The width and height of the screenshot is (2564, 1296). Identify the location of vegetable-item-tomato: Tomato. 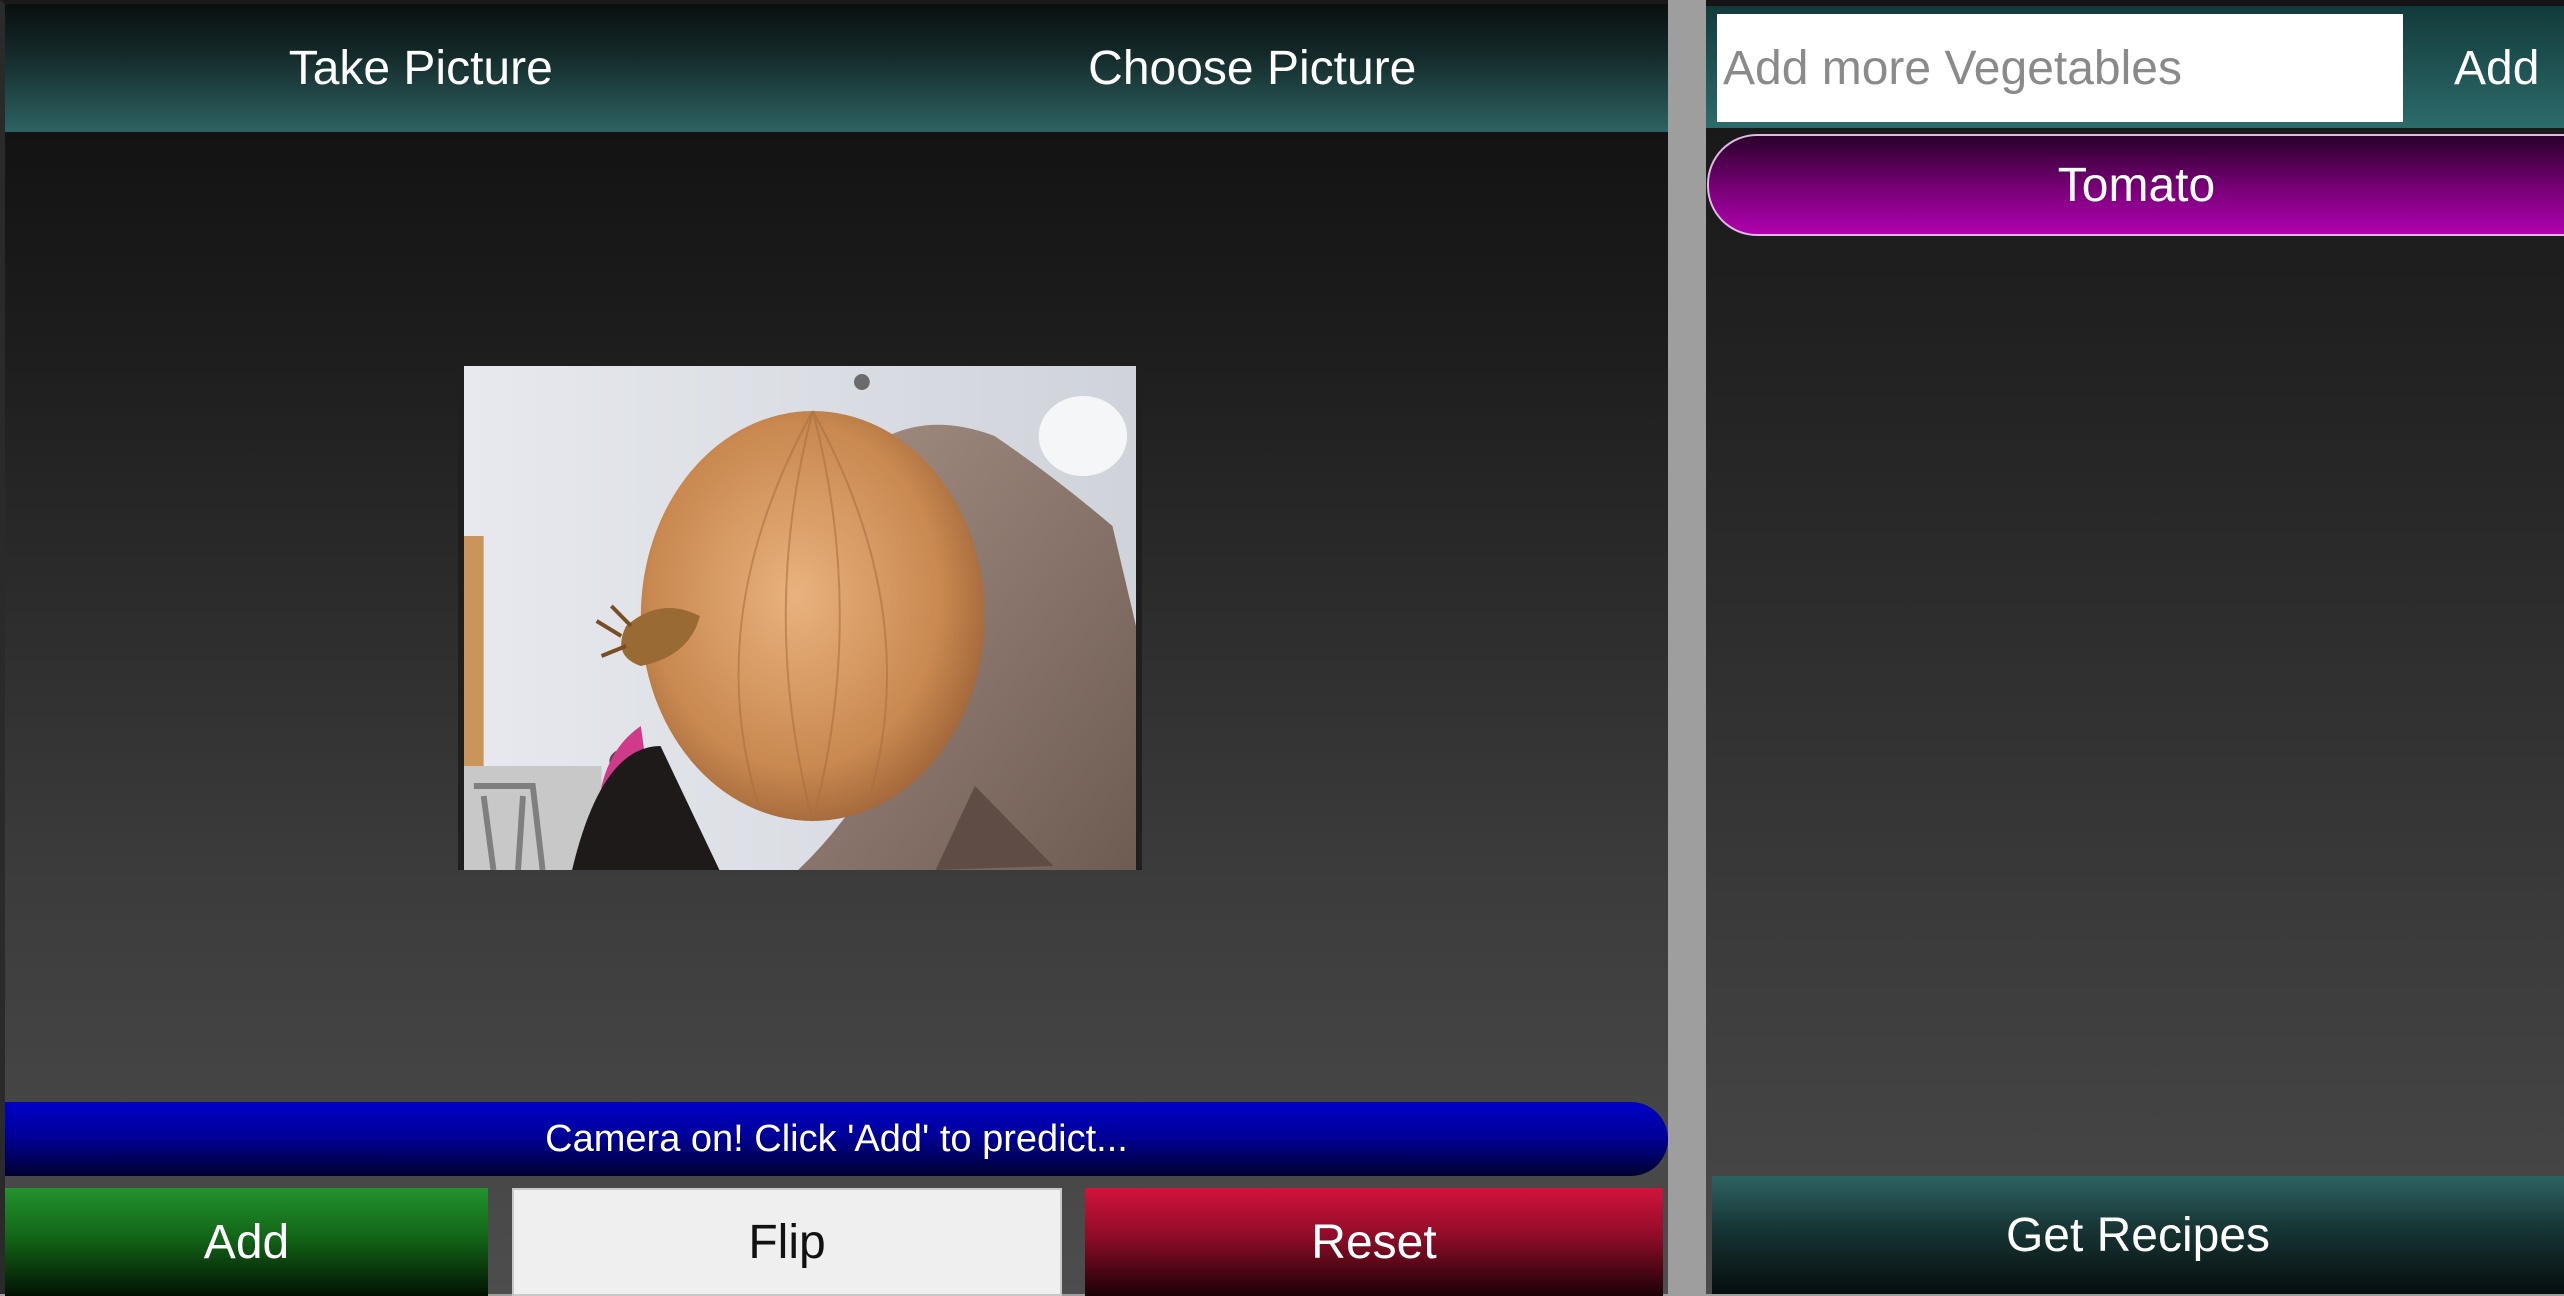
(2135, 185).